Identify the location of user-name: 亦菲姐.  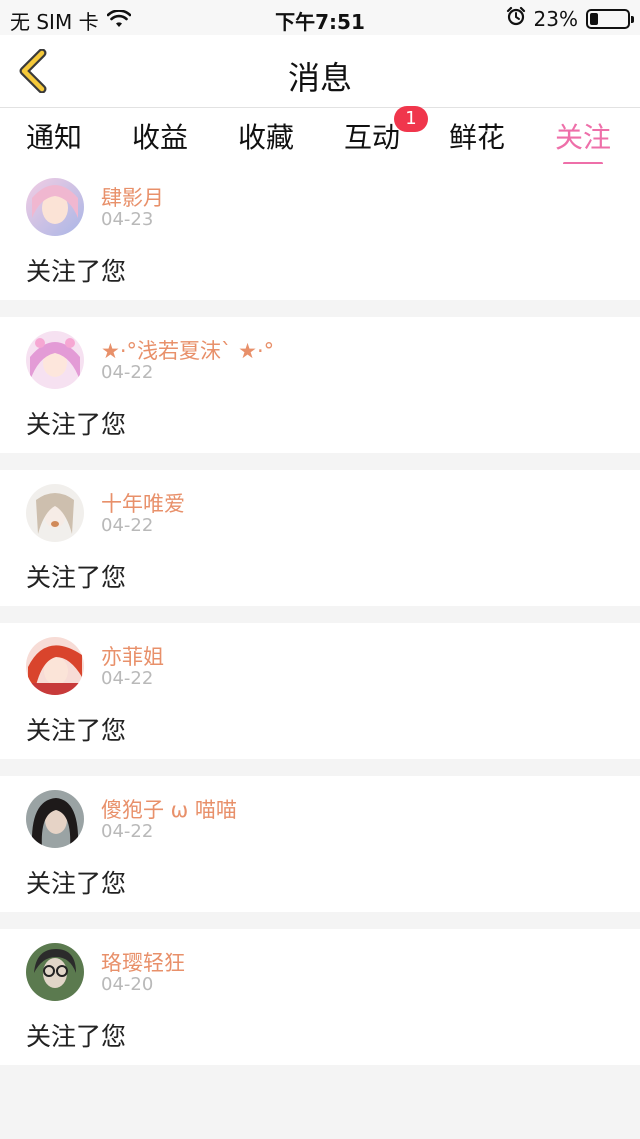
(132, 656).